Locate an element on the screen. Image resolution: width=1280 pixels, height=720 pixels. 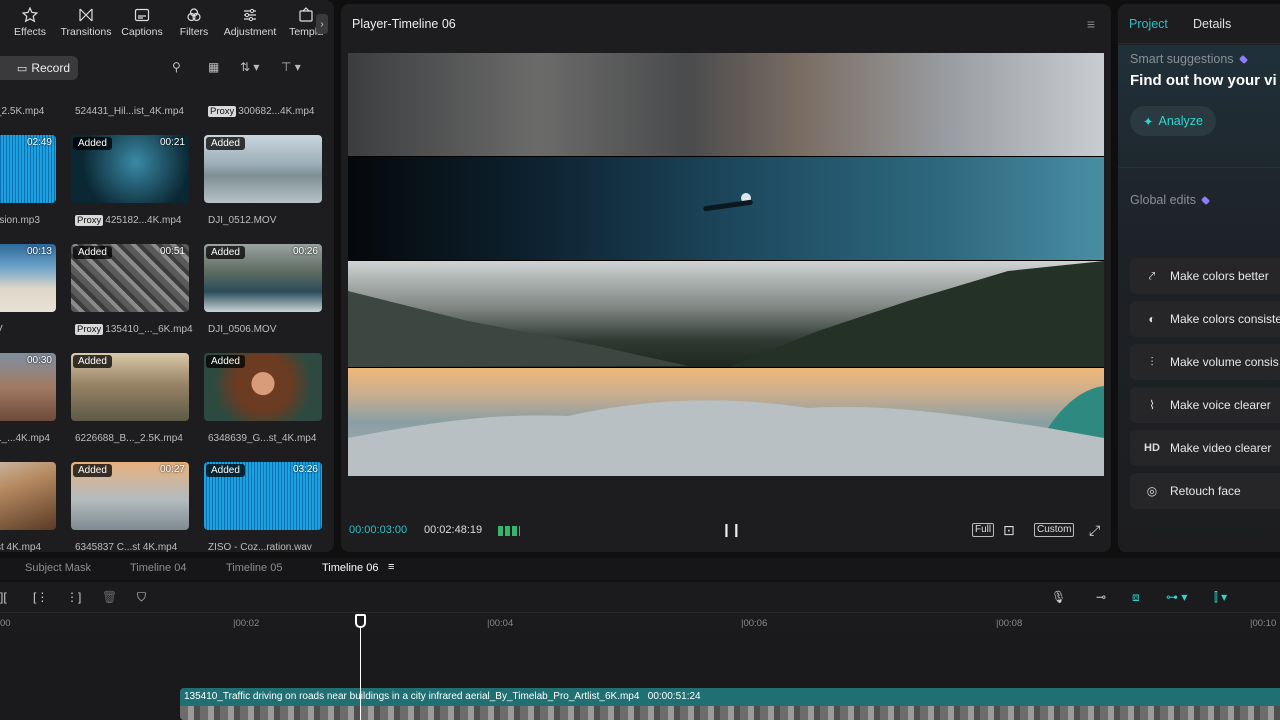
media-thumbnail: Added 00:27 is located at coordinates (130, 496).